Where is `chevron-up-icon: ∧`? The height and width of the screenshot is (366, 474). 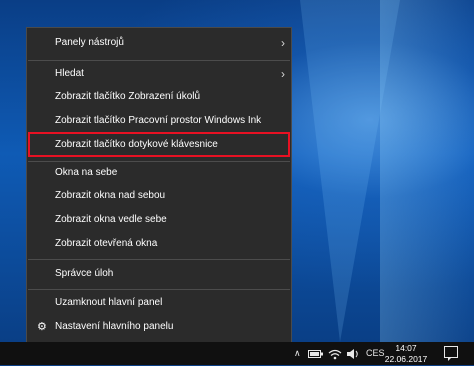
chevron-up-icon: ∧ is located at coordinates (297, 353).